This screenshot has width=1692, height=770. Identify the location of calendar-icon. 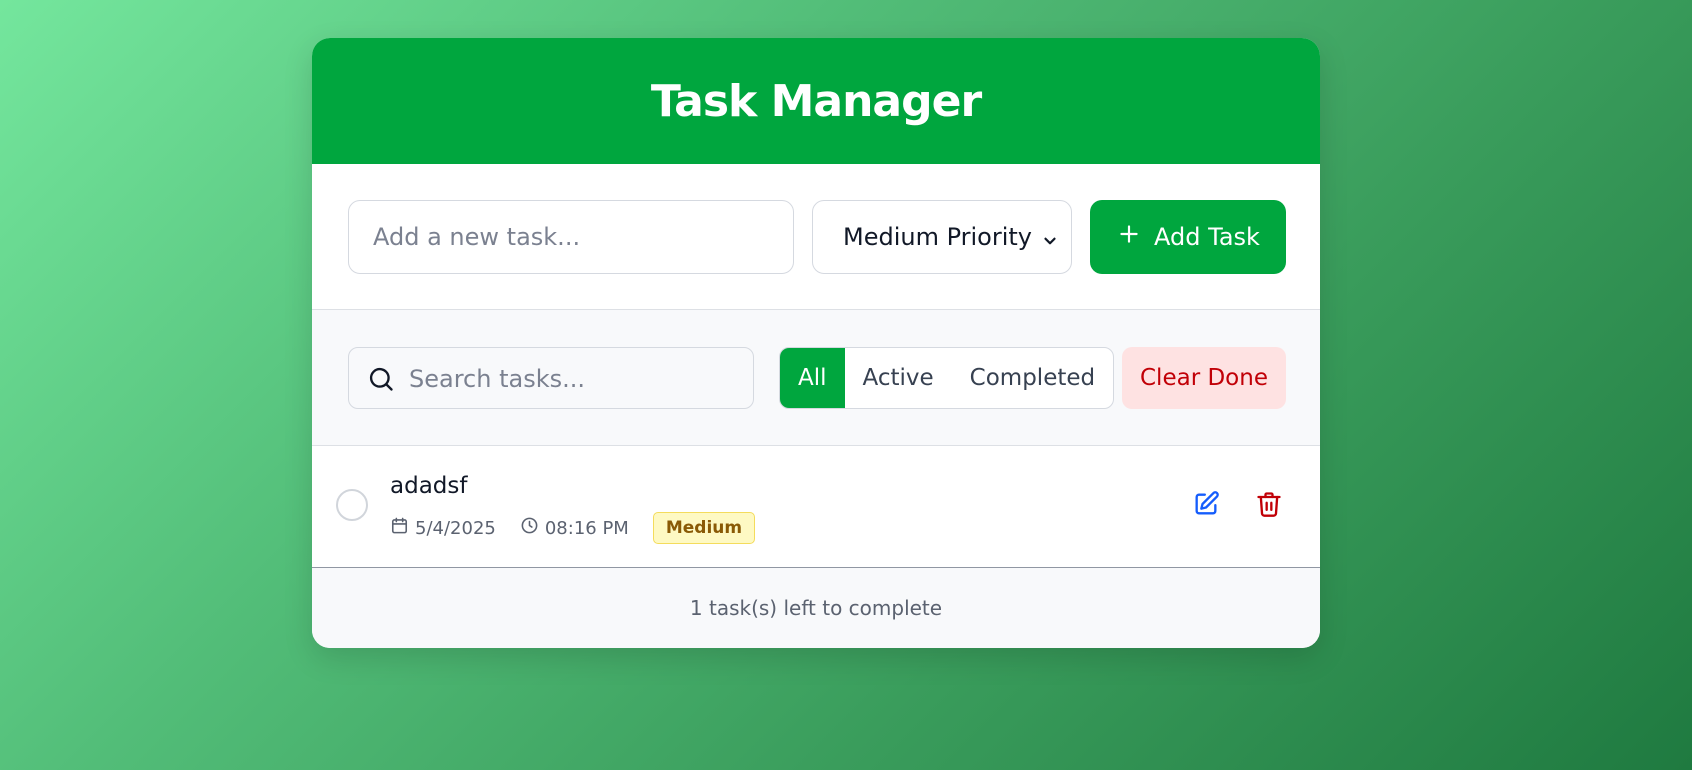
(399, 528).